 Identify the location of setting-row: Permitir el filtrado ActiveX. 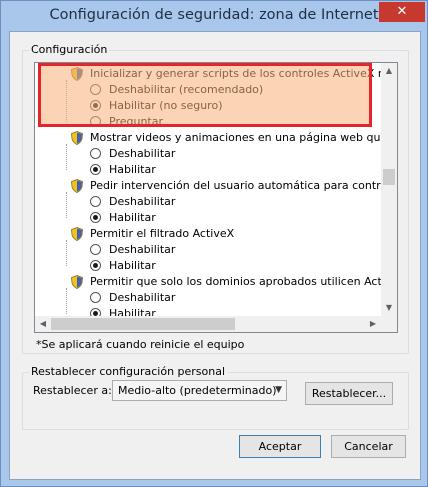
(208, 234).